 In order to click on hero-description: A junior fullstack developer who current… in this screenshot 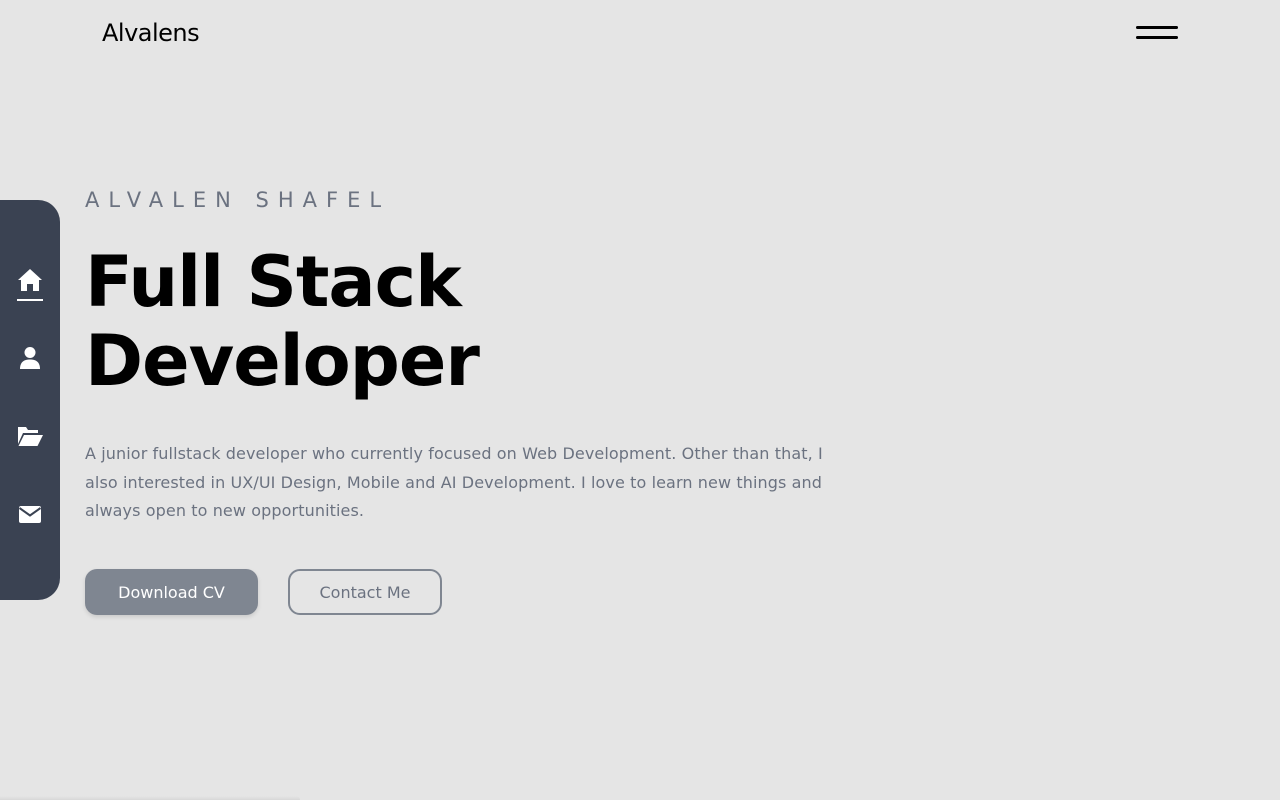, I will do `click(454, 482)`.